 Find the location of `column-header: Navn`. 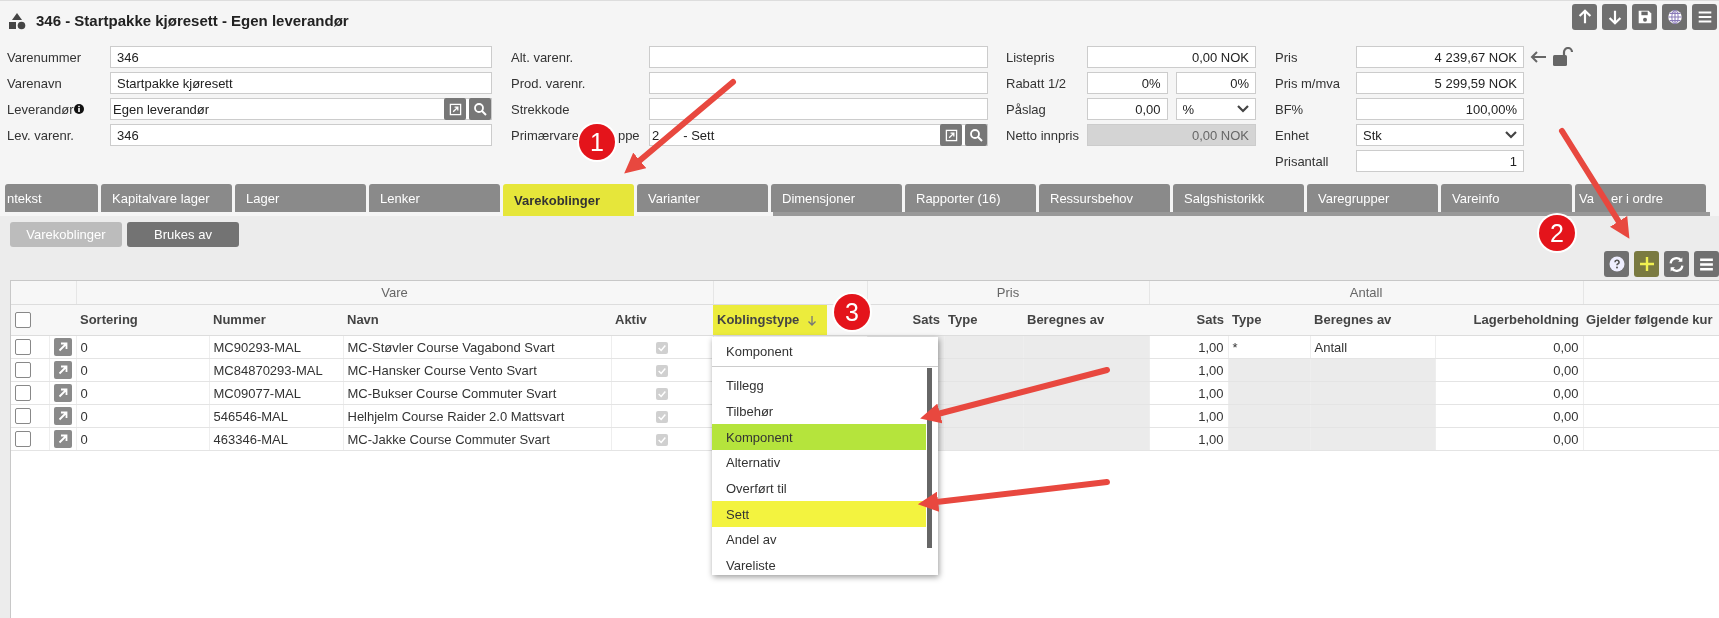

column-header: Navn is located at coordinates (363, 320).